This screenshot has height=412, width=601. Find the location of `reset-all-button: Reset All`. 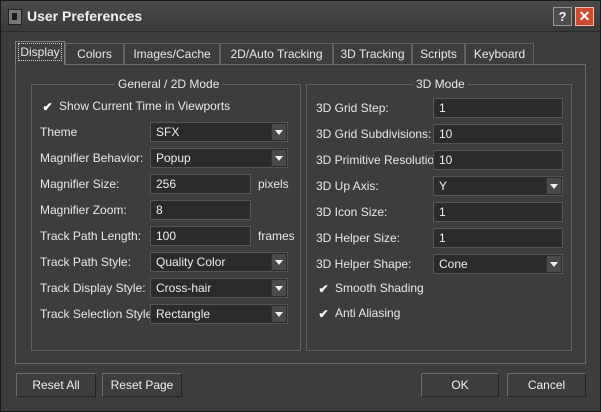

reset-all-button: Reset All is located at coordinates (56, 385).